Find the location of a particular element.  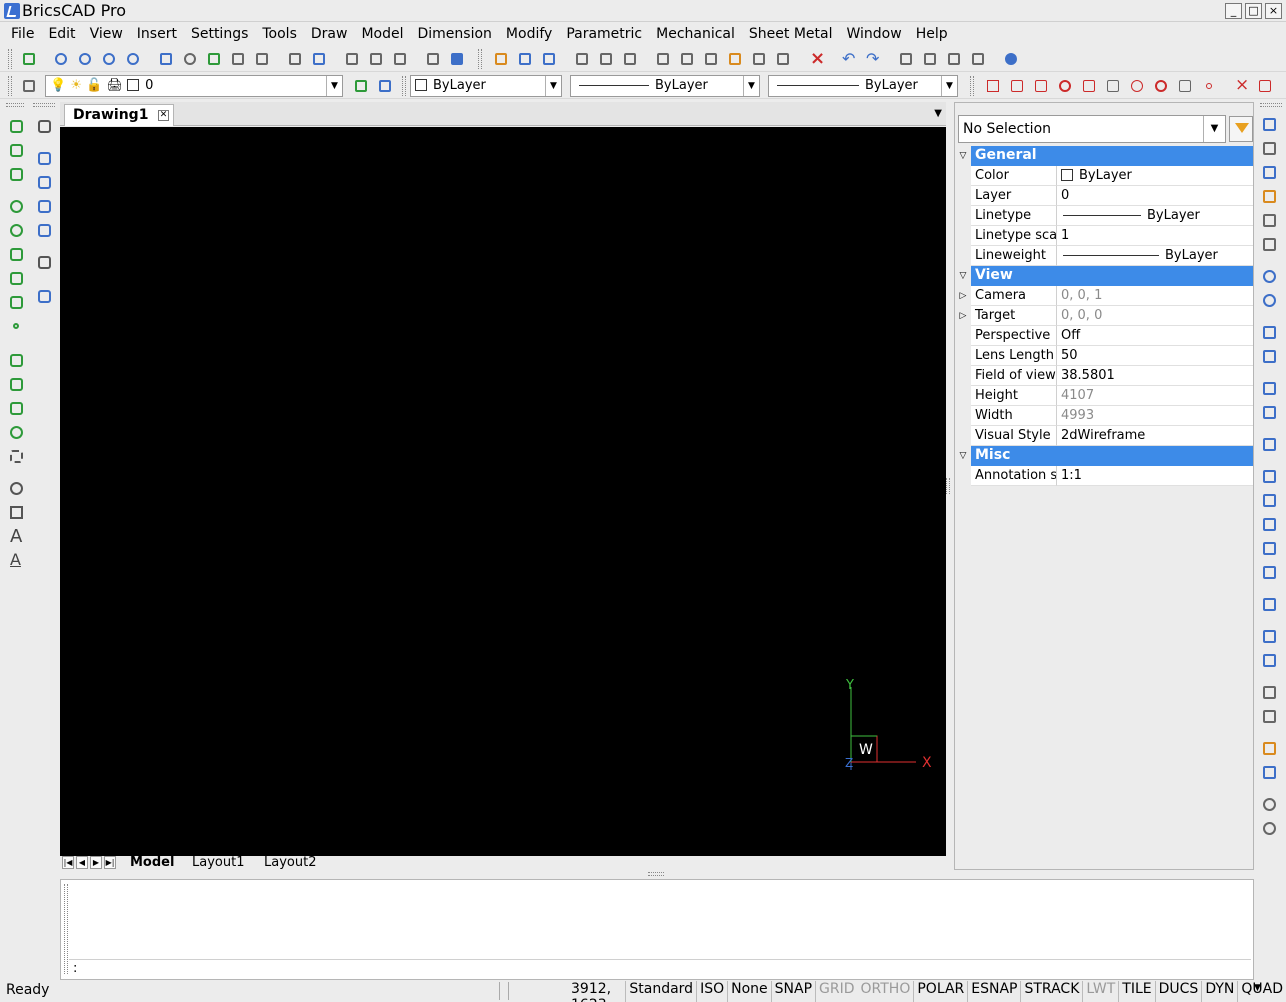

section-misc: ▽ Misc is located at coordinates (1104, 456).